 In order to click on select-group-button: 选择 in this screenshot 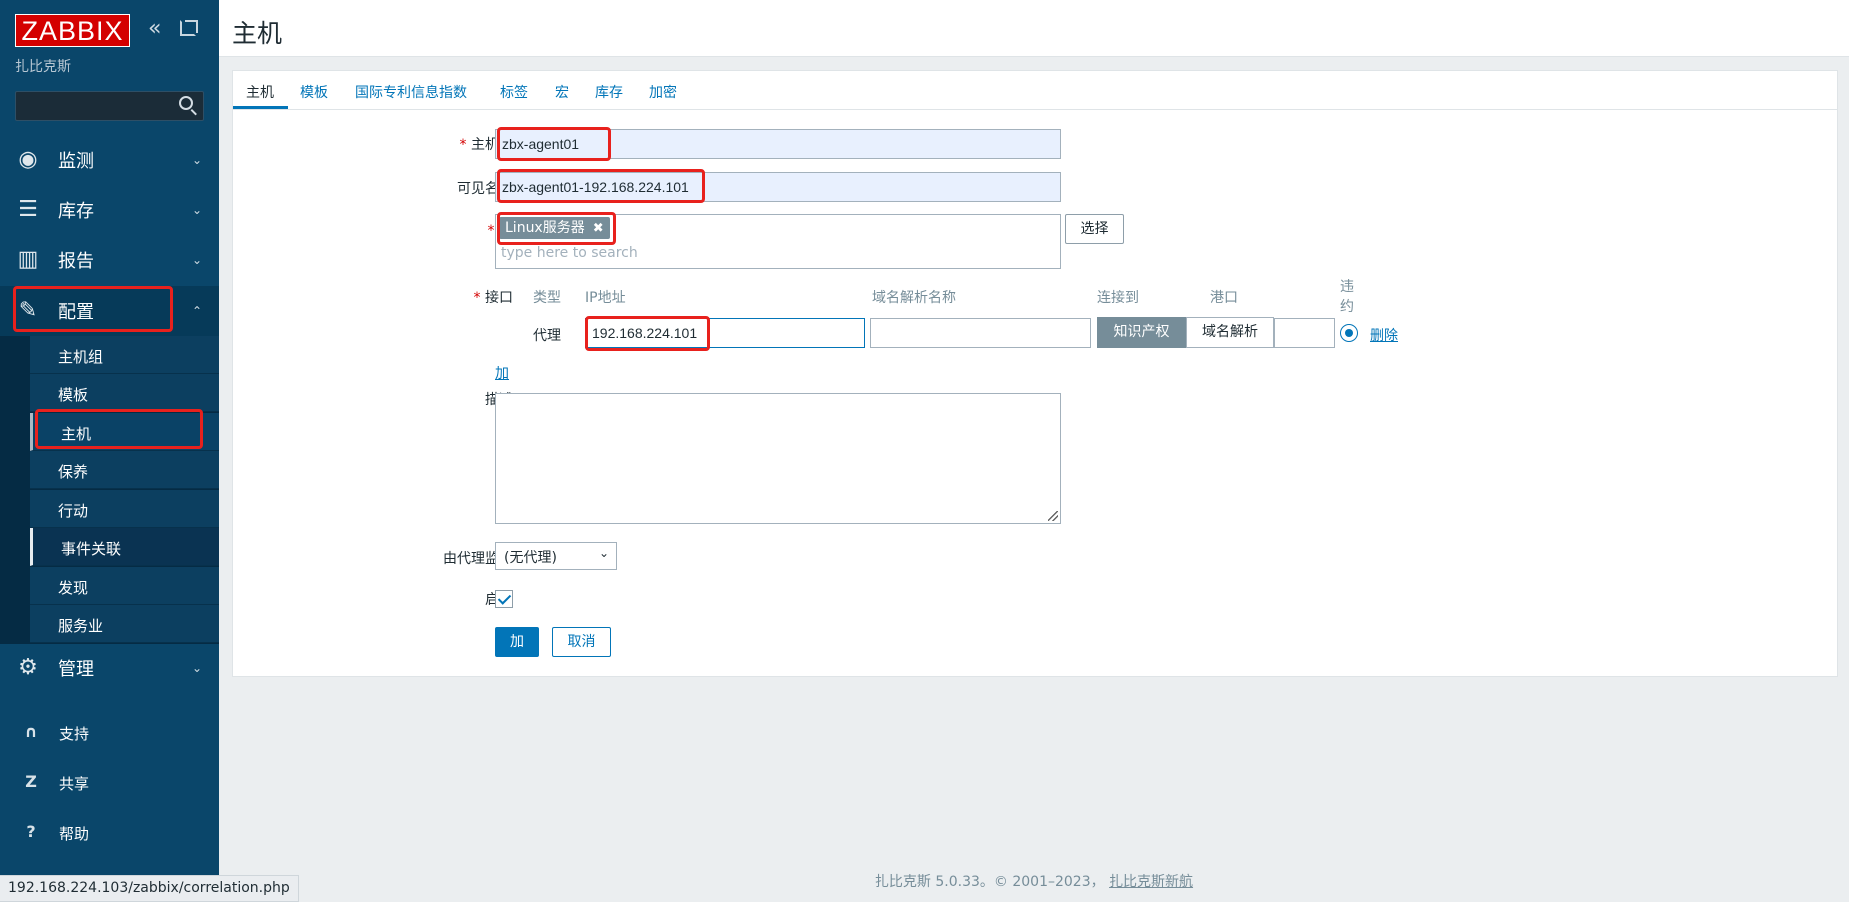, I will do `click(1094, 229)`.